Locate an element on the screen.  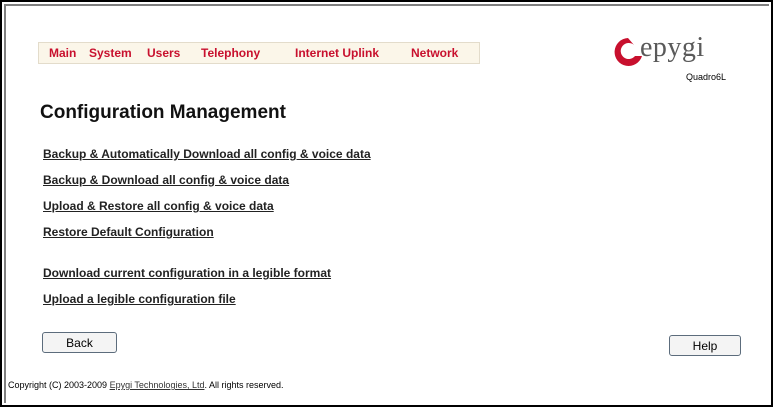
link-upload-legible-config: Upload a legible configuration file is located at coordinates (139, 299).